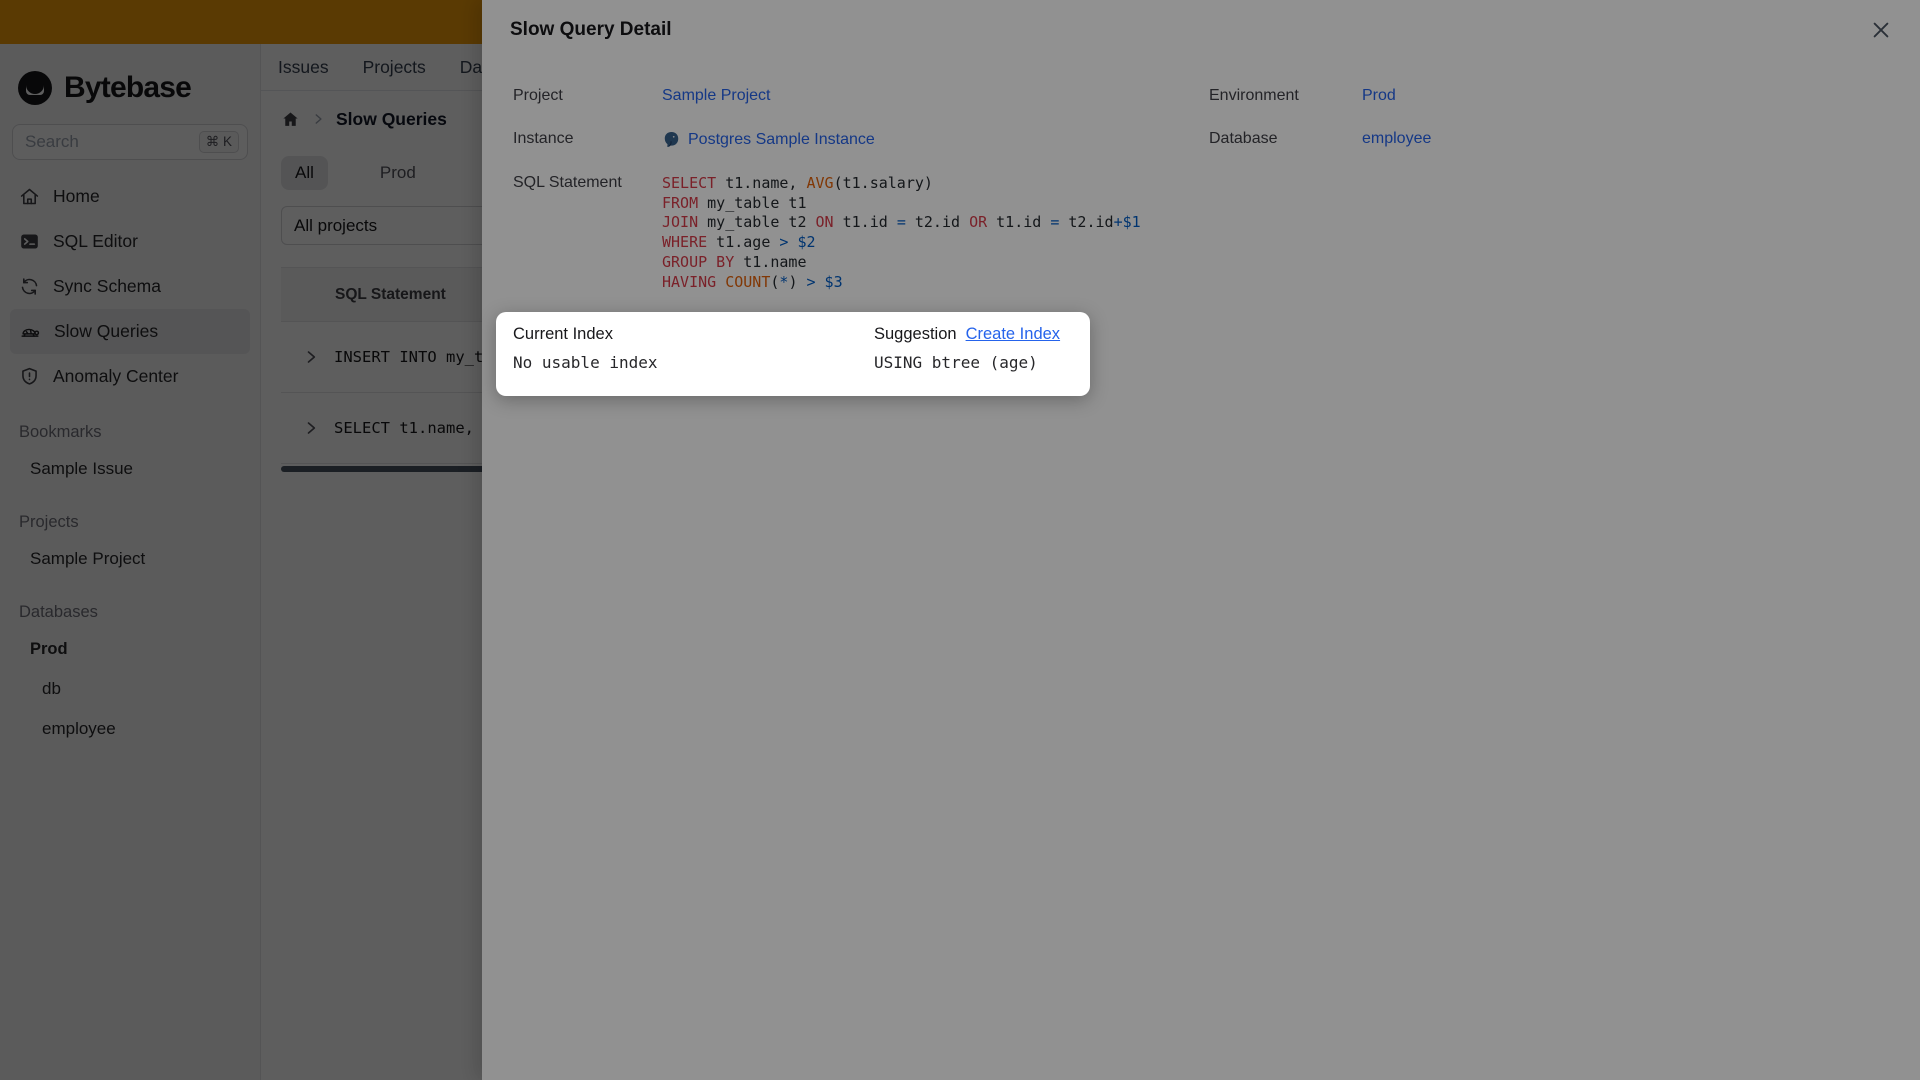  Describe the element at coordinates (956, 362) in the screenshot. I see `suggestion-value: USING btree (age)` at that location.